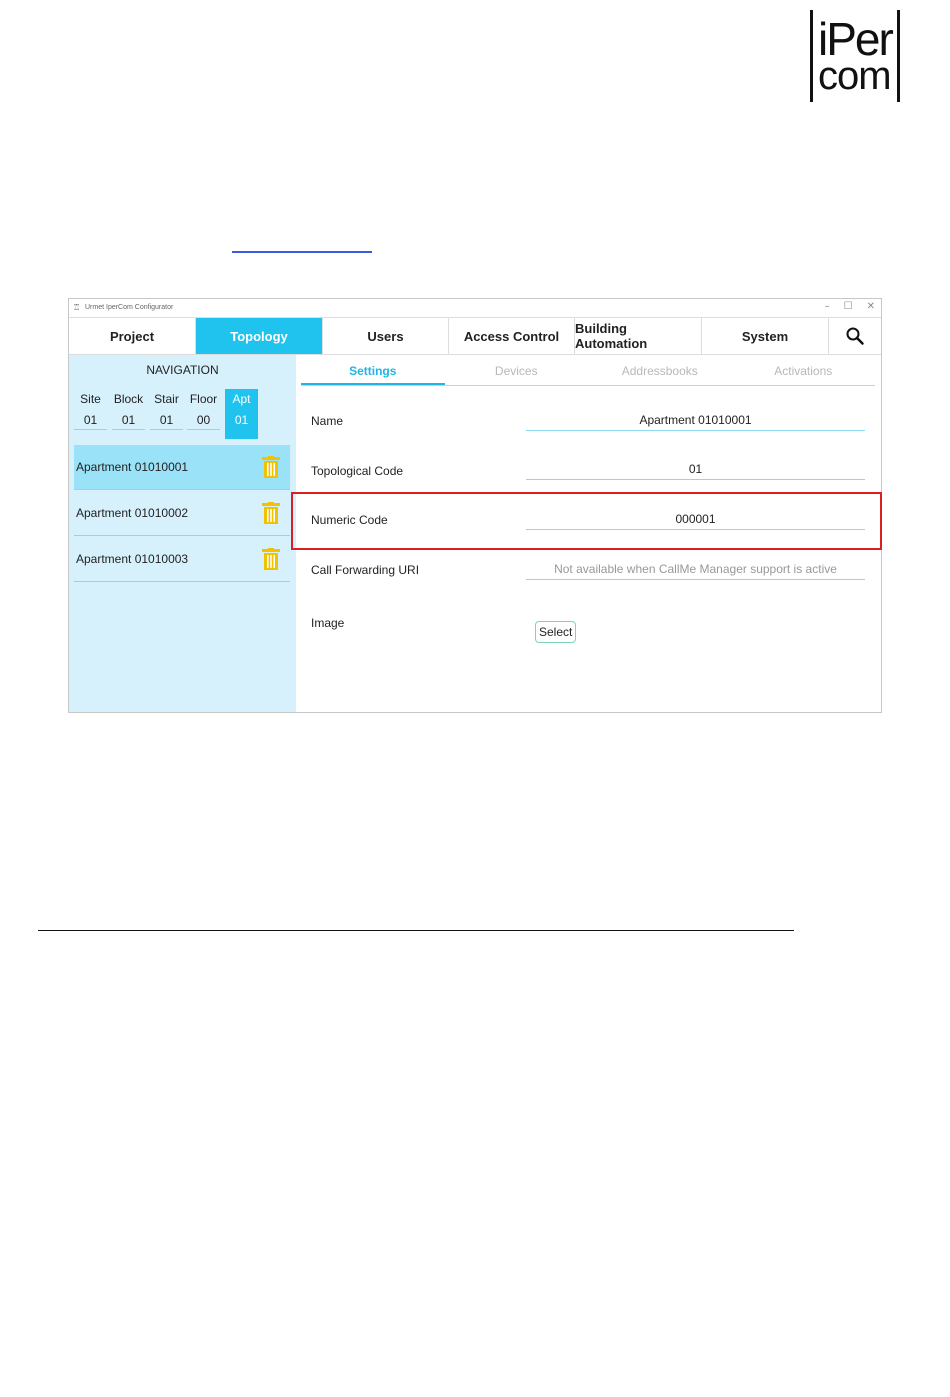  Describe the element at coordinates (695, 421) in the screenshot. I see `name-field: Apartment 01010001` at that location.